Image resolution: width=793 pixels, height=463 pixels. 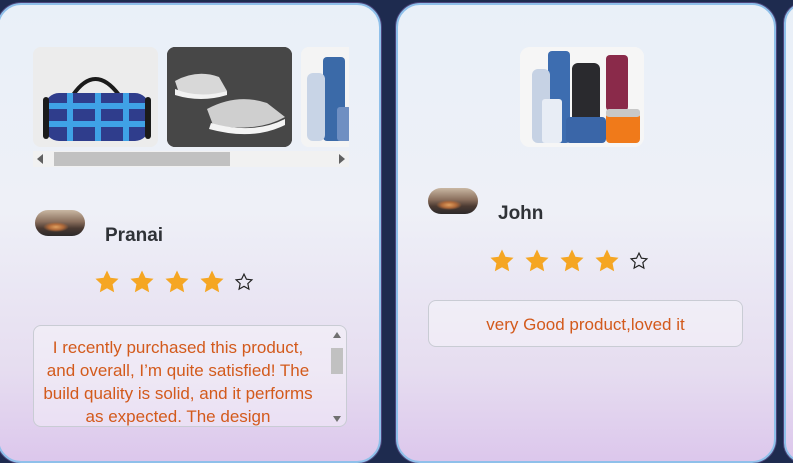 I want to click on review-text: very Good product,loved it, so click(x=585, y=324).